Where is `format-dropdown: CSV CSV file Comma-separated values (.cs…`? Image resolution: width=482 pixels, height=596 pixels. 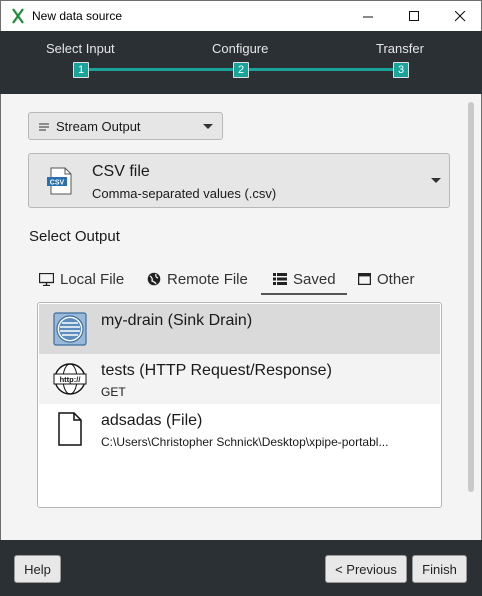
format-dropdown: CSV CSV file Comma-separated values (.cs… is located at coordinates (239, 180).